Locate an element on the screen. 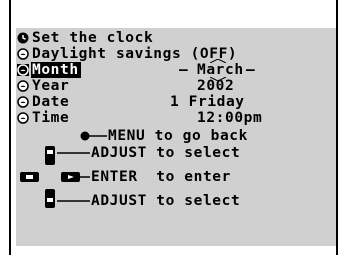 This screenshot has height=255, width=348. month-value: March is located at coordinates (220, 70).